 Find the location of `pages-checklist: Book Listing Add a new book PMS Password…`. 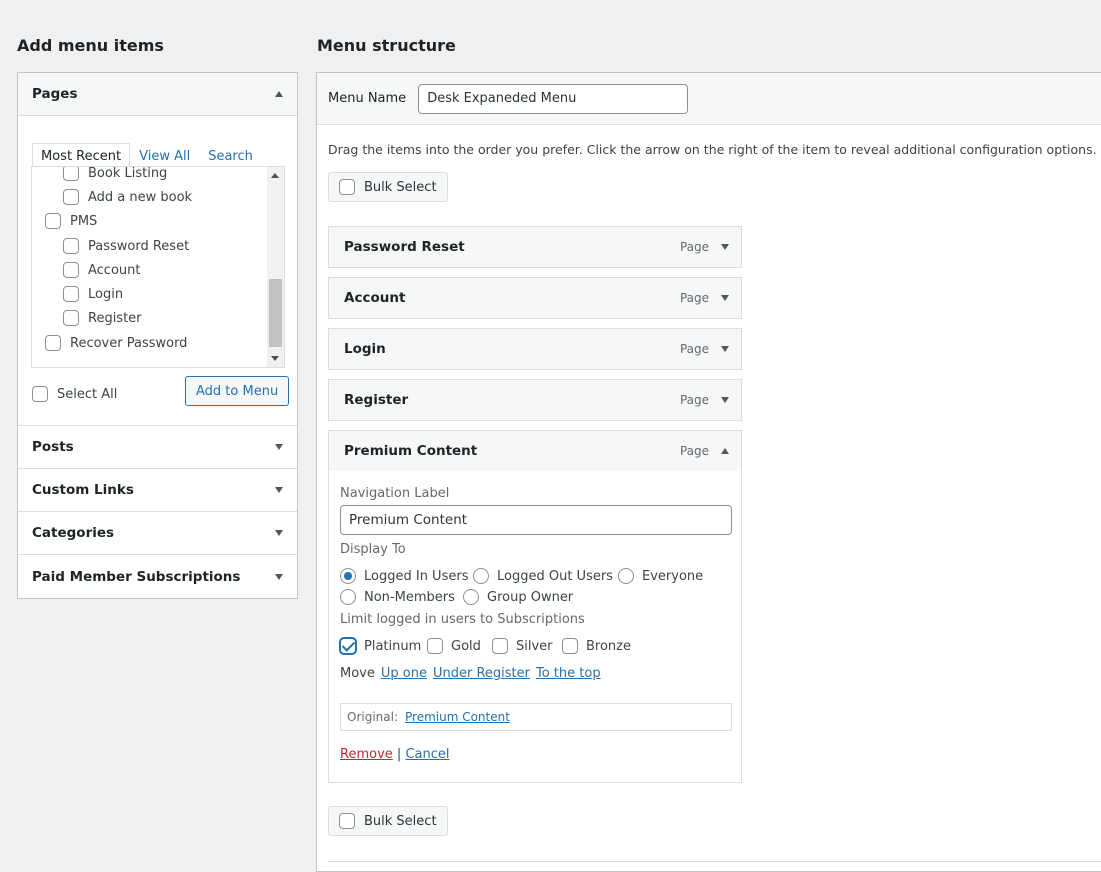

pages-checklist: Book Listing Add a new book PMS Password… is located at coordinates (158, 267).